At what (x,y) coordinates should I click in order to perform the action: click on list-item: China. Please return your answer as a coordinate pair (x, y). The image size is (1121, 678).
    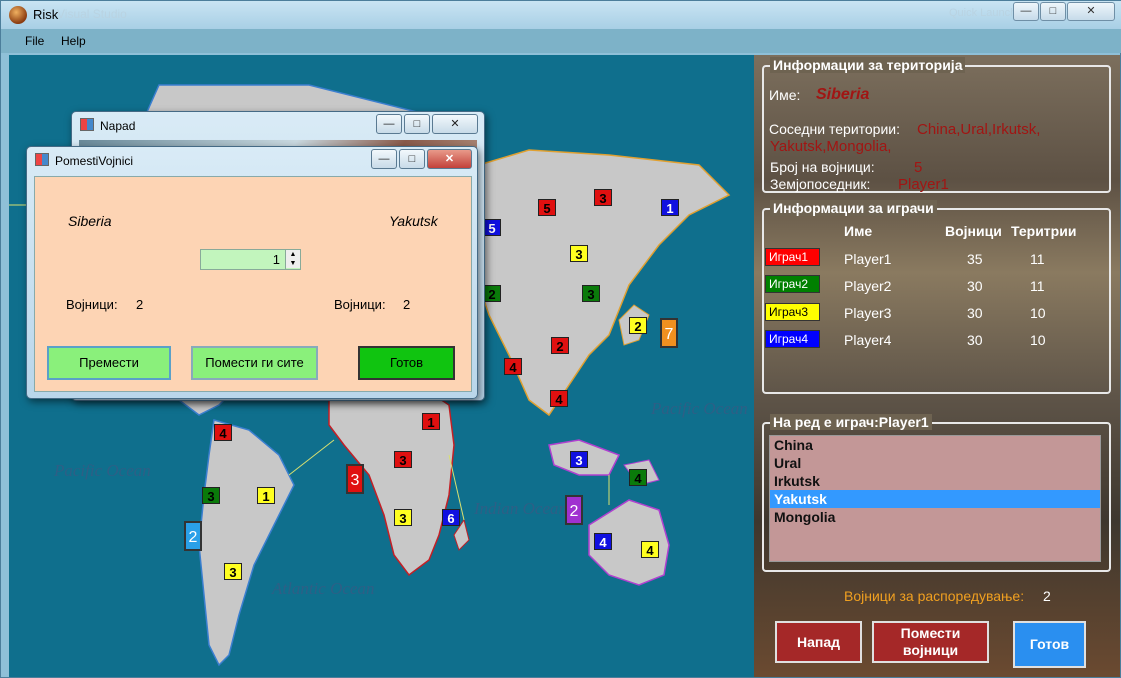
    Looking at the image, I should click on (935, 445).